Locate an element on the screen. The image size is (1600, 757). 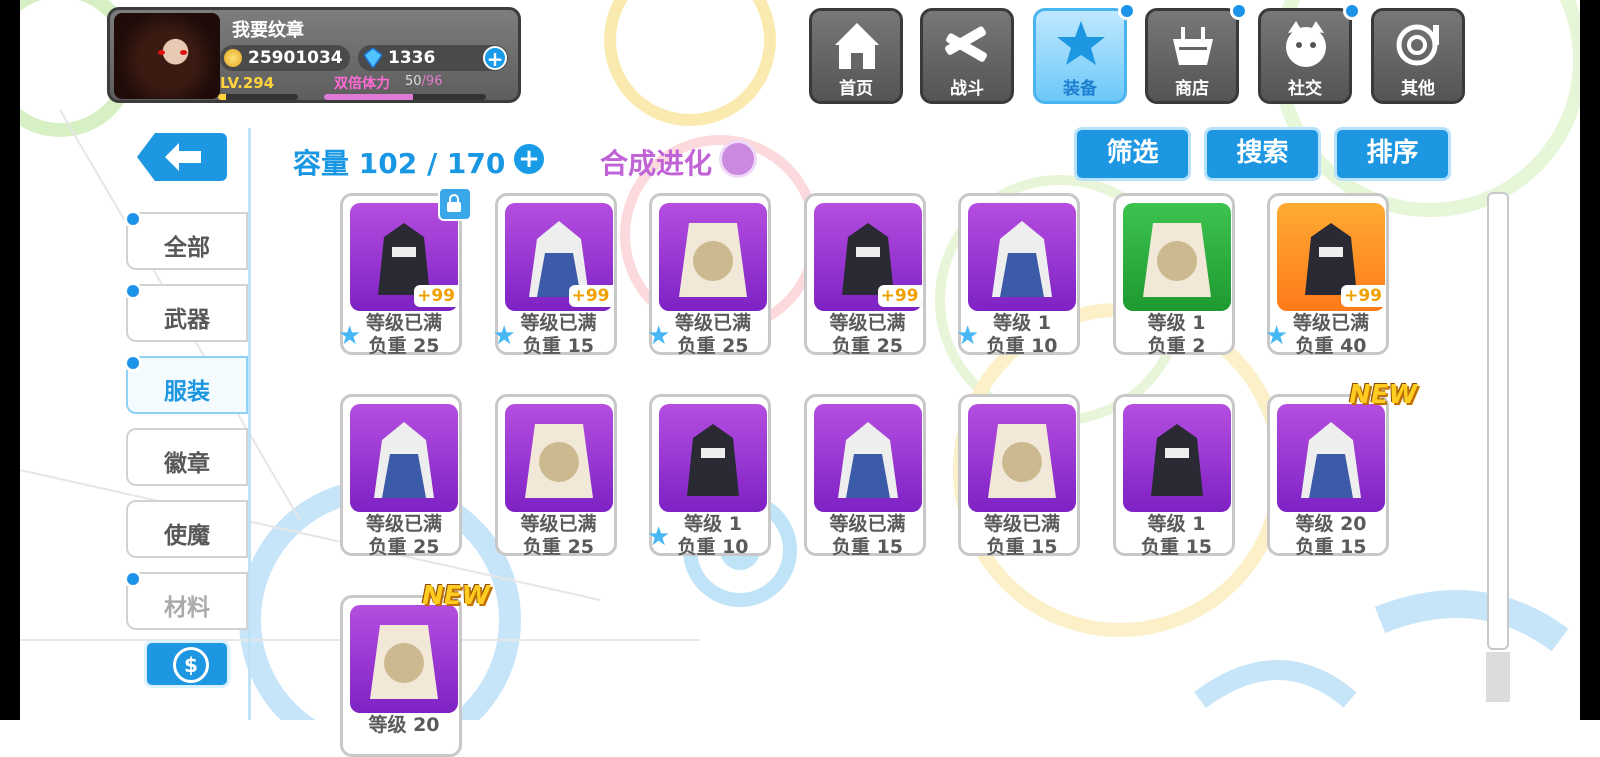
costume-card: 等级 1 负重 2 is located at coordinates (1173, 275).